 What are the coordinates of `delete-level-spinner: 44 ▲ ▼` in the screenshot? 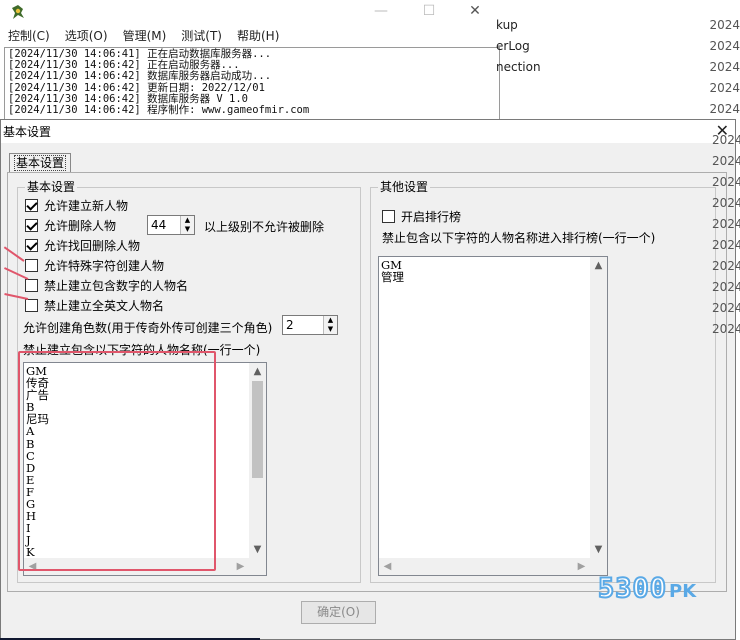 It's located at (171, 225).